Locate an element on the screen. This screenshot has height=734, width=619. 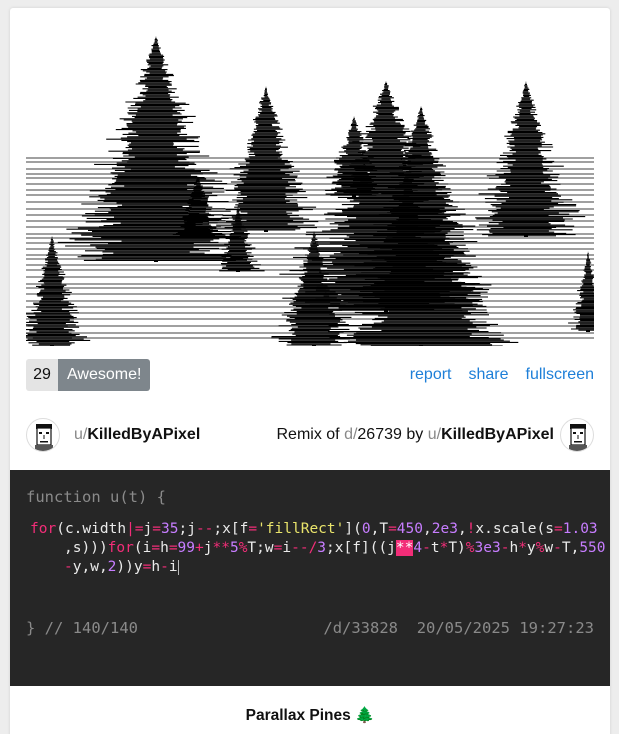
dweet-path: /d/33828 is located at coordinates (360, 628).